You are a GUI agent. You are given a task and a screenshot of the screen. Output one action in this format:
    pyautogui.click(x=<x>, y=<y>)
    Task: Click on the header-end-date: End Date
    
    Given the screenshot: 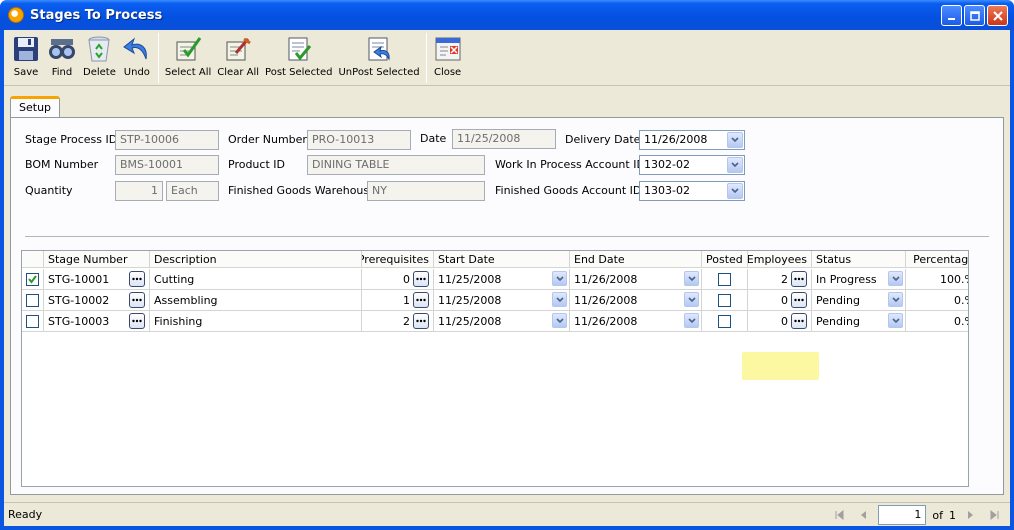 What is the action you would take?
    pyautogui.click(x=636, y=259)
    